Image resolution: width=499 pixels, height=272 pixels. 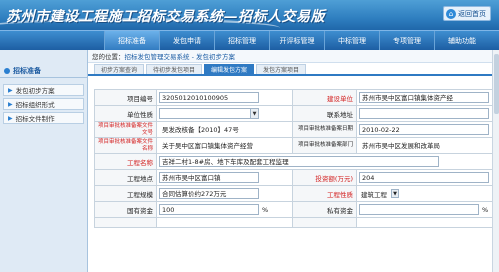 I want to click on location-label: 工程地点, so click(x=125, y=177).